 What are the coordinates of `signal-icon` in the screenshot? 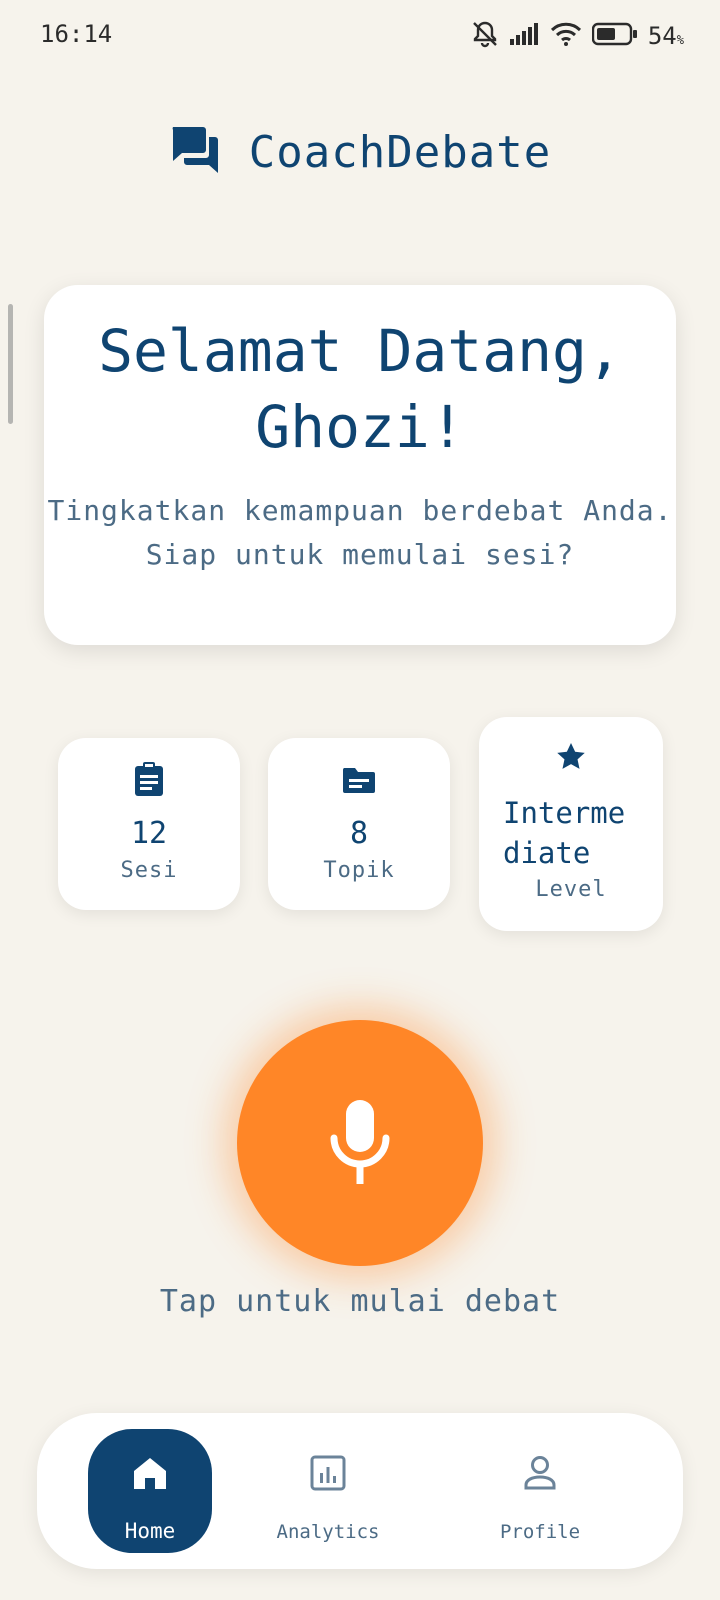 It's located at (524, 36).